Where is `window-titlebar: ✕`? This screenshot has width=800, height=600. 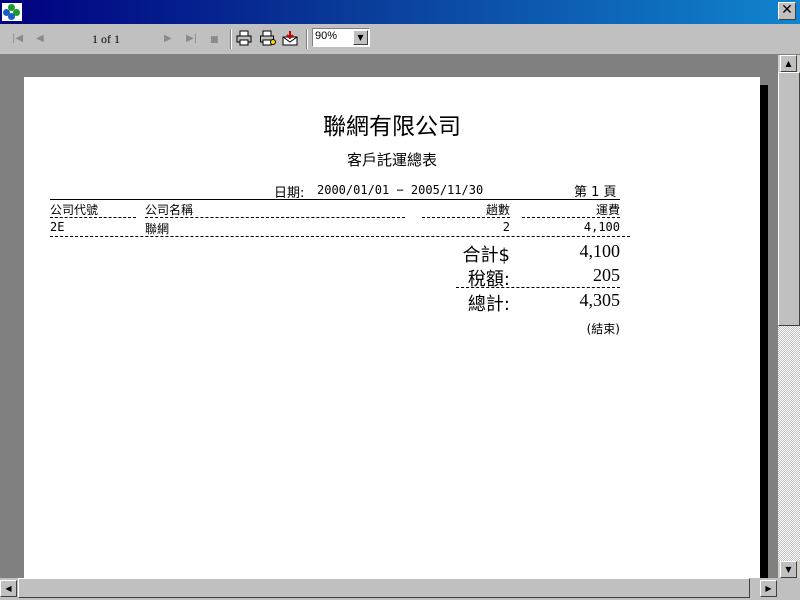 window-titlebar: ✕ is located at coordinates (400, 12).